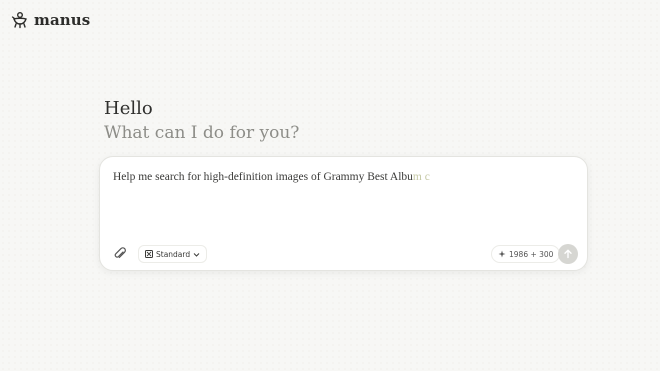 The image size is (660, 371). Describe the element at coordinates (120, 254) in the screenshot. I see `paperclip-icon` at that location.